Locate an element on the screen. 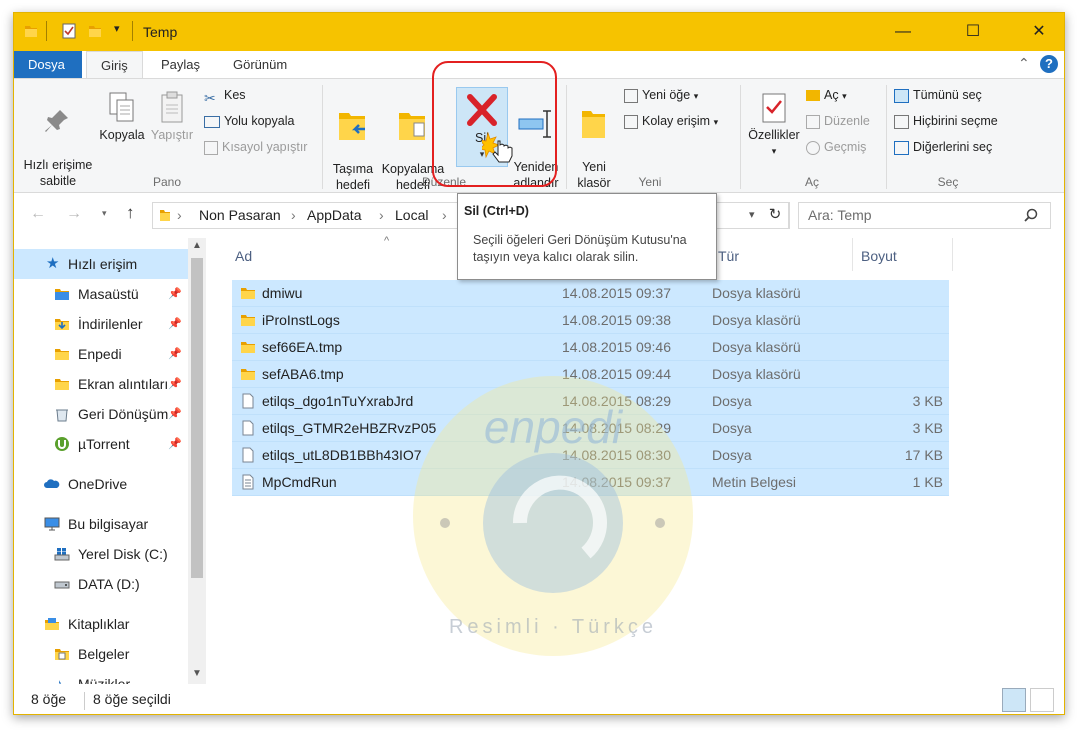  copy-icon is located at coordinates (121, 107).